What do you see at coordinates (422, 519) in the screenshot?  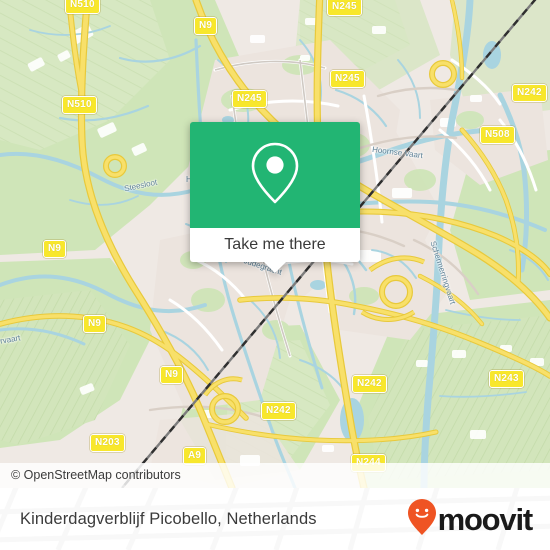 I see `moovit-pin-smile-icon` at bounding box center [422, 519].